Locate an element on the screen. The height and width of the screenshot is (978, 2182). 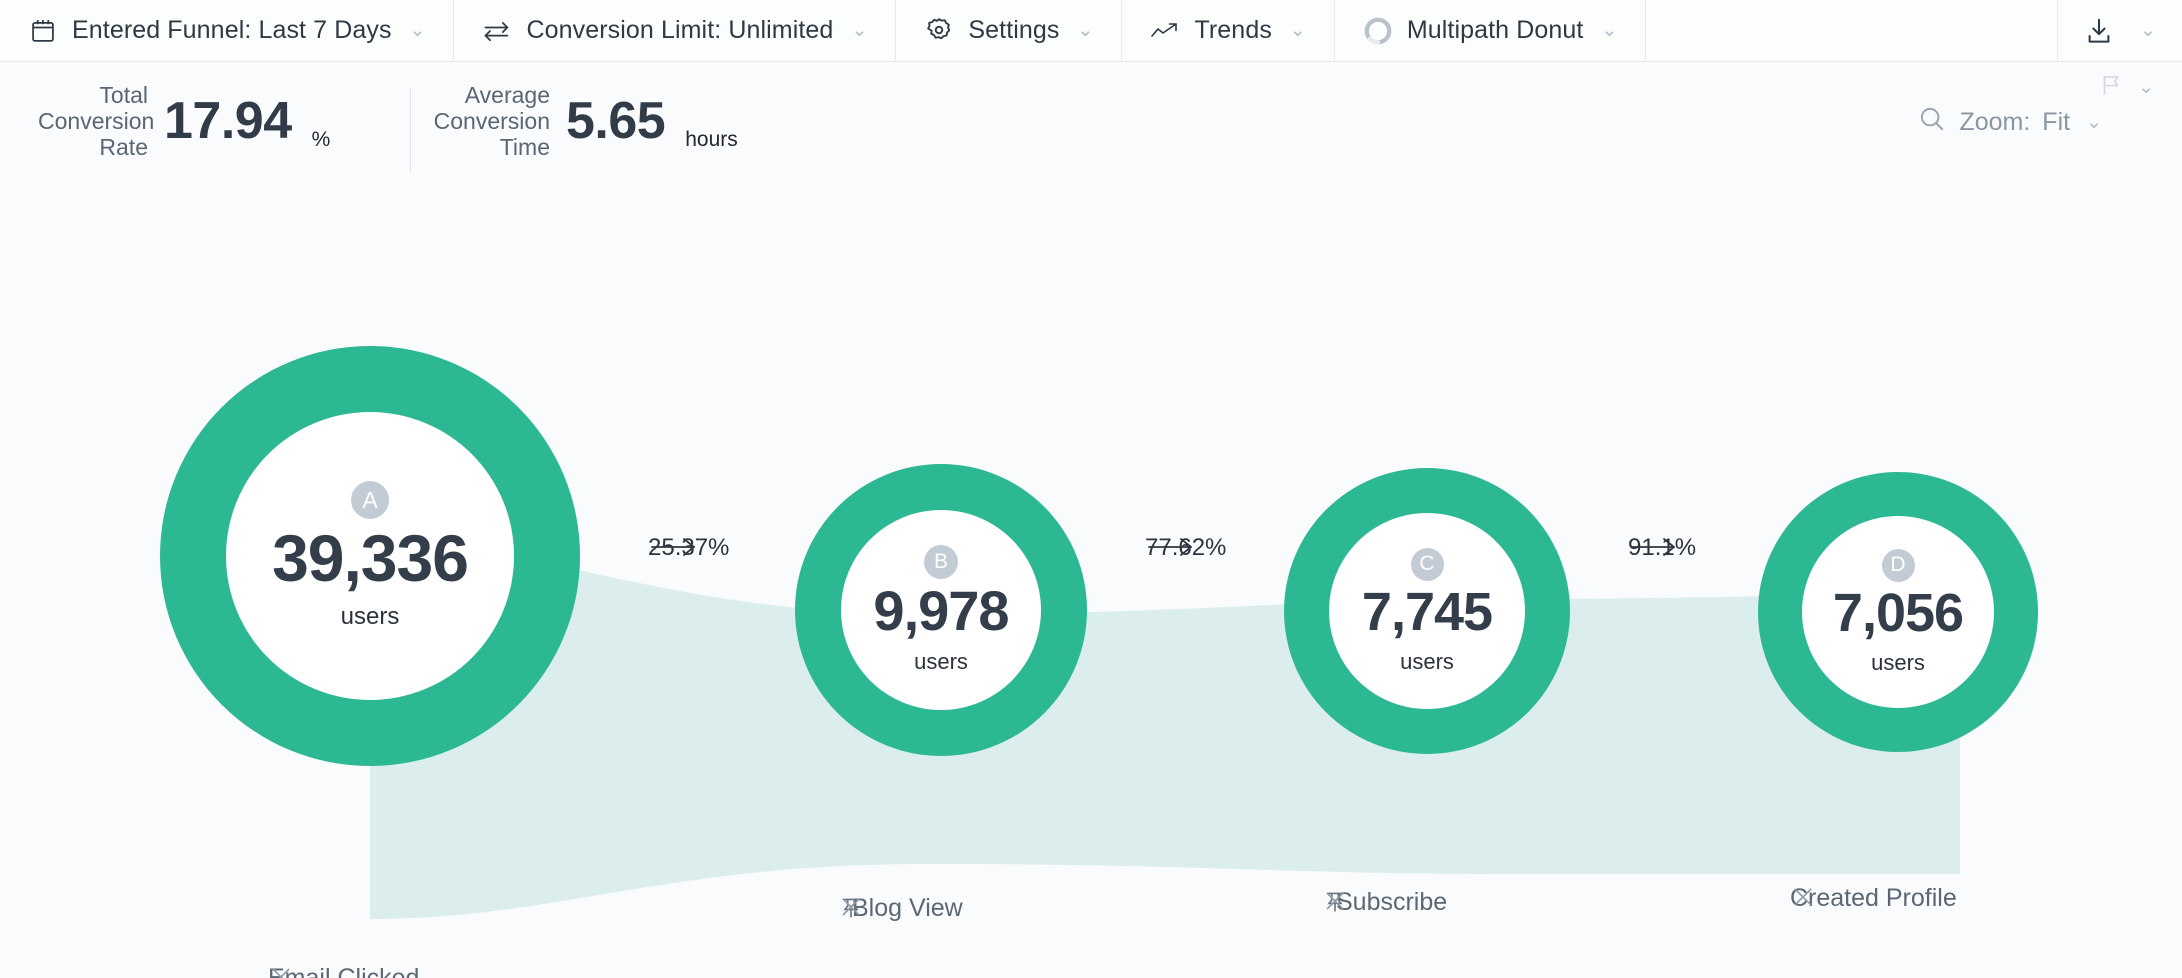
metric-value: 5.65 is located at coordinates (616, 121).